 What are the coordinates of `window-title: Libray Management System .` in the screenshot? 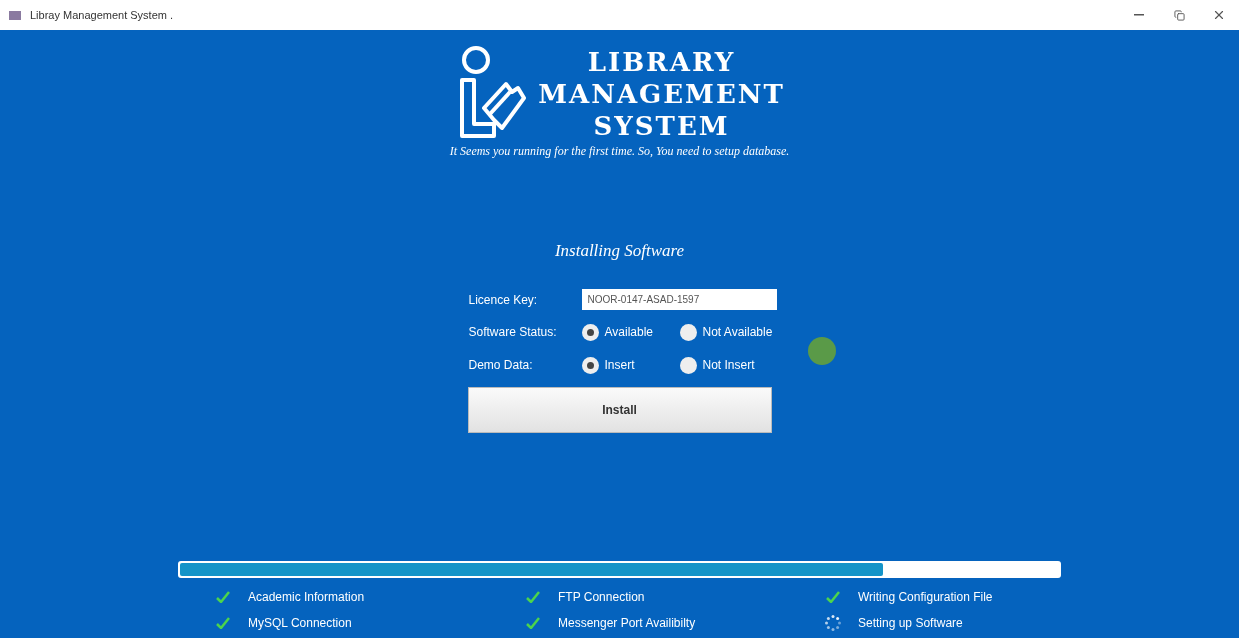 It's located at (102, 15).